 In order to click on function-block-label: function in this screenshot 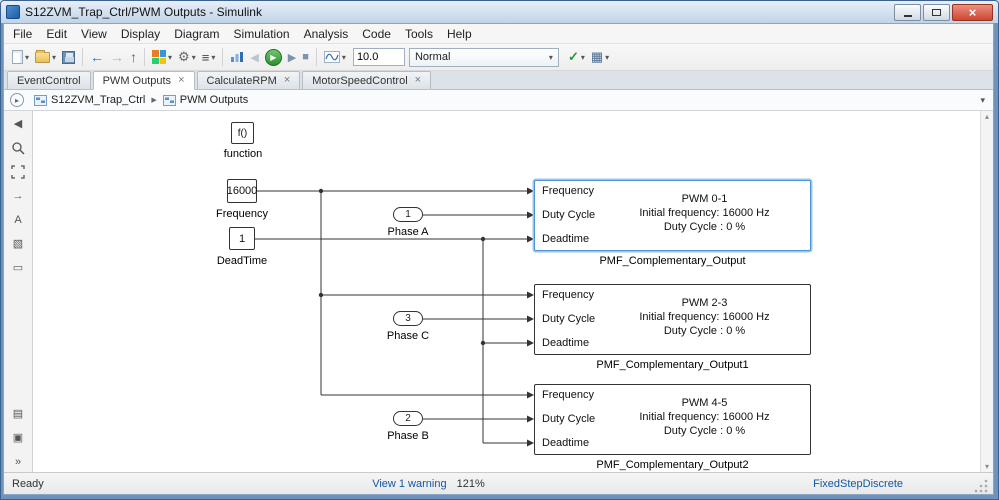, I will do `click(243, 154)`.